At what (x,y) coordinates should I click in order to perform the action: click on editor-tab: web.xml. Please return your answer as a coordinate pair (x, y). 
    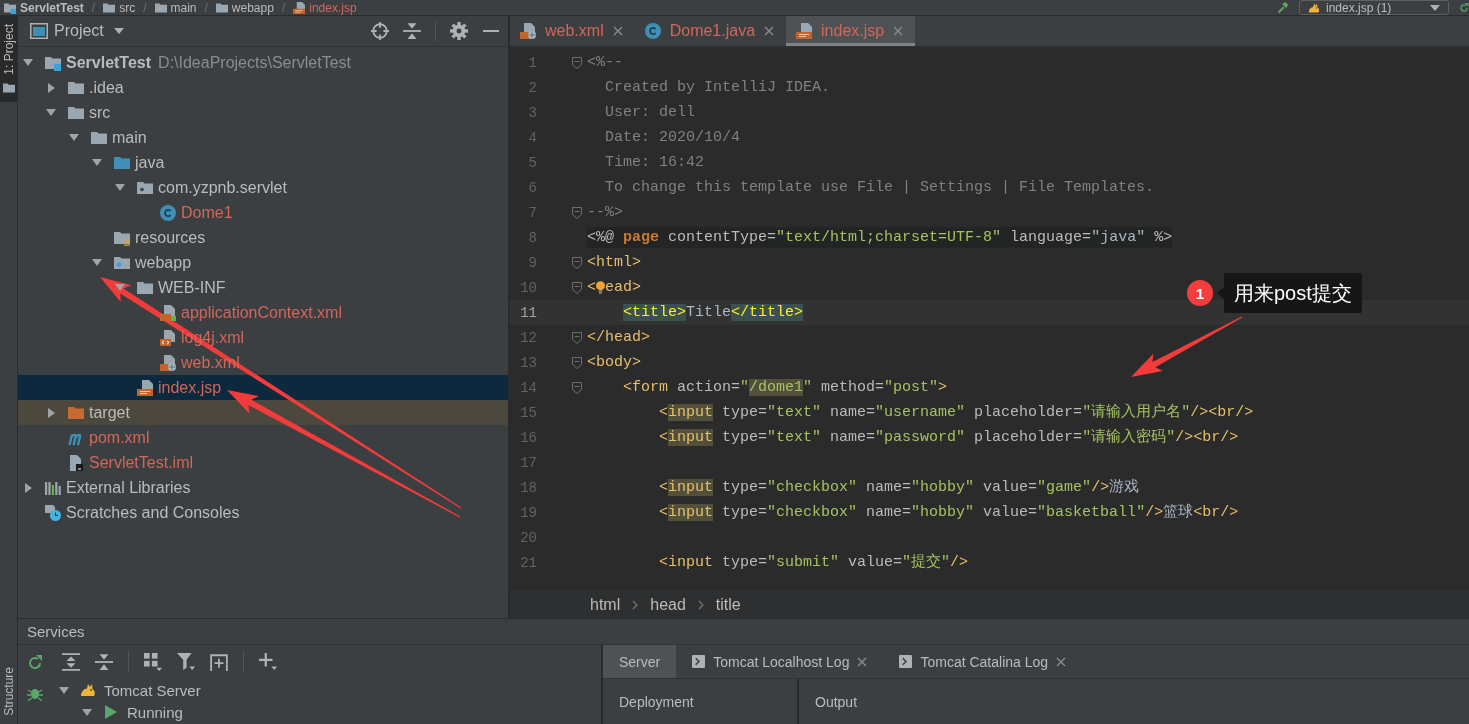
    Looking at the image, I should click on (572, 31).